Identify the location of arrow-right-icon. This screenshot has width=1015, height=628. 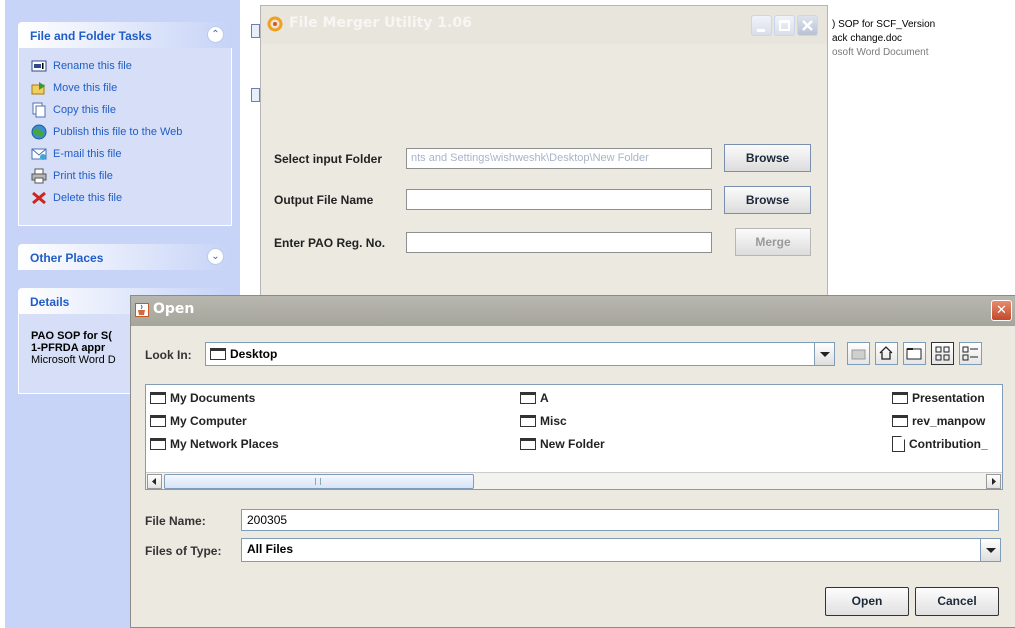
(994, 481).